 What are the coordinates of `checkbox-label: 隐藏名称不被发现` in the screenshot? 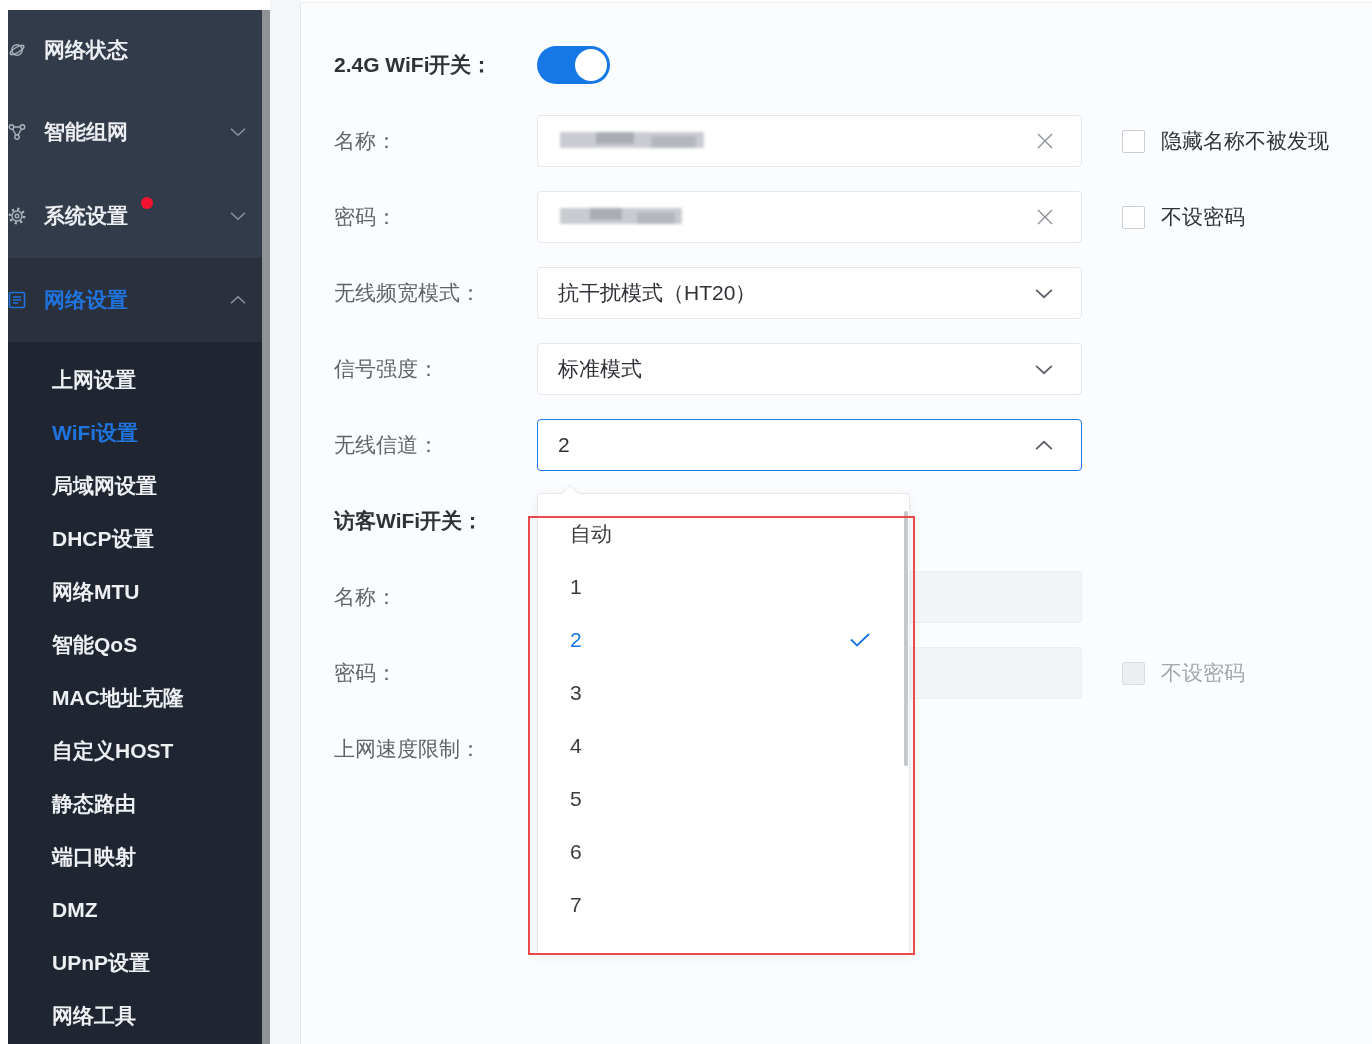 It's located at (1245, 141).